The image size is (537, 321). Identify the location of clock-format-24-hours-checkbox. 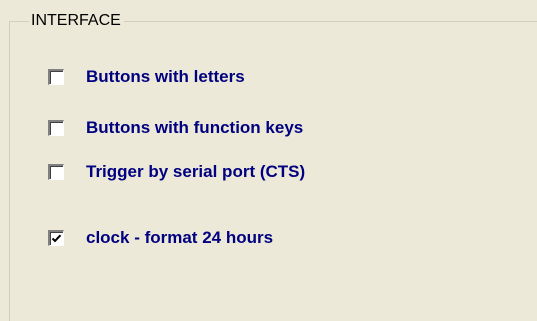
(56, 238).